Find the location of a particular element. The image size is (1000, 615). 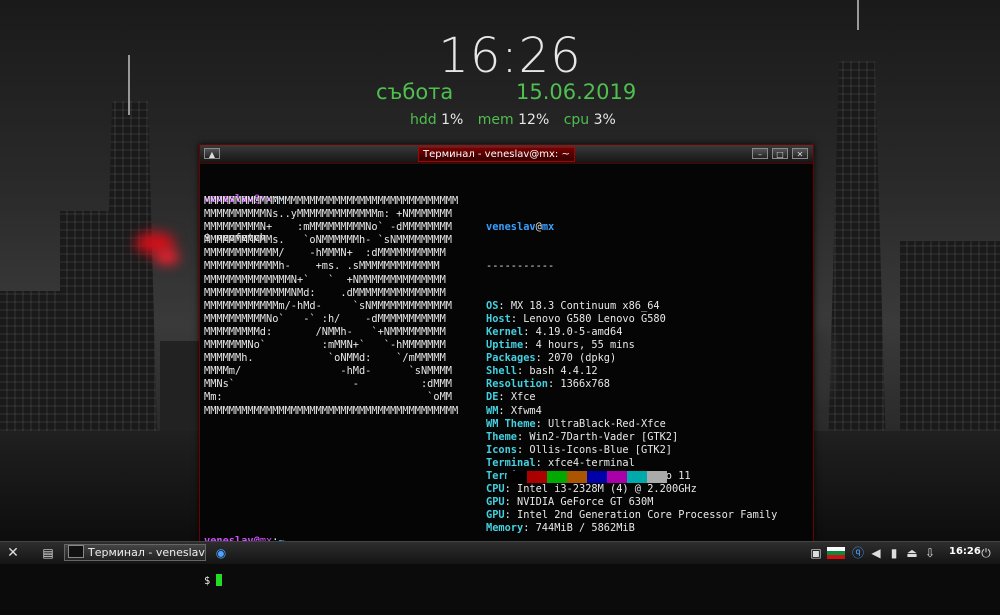

info-header: veneslav@mx is located at coordinates (520, 227).